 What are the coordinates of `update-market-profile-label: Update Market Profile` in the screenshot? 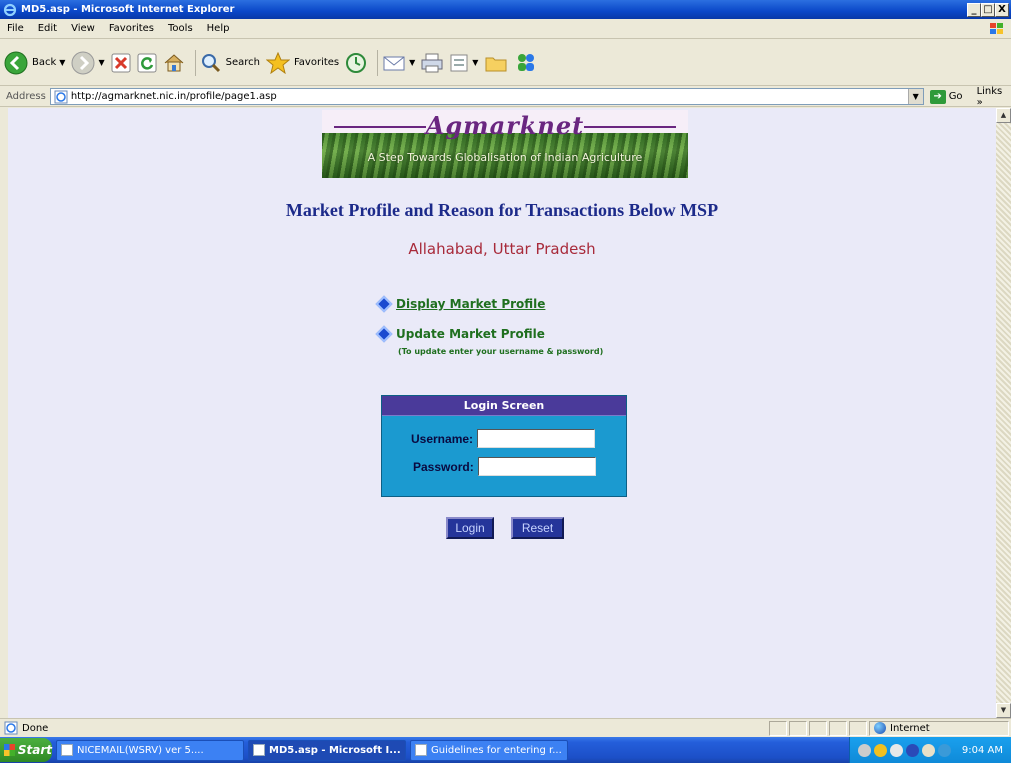 It's located at (470, 334).